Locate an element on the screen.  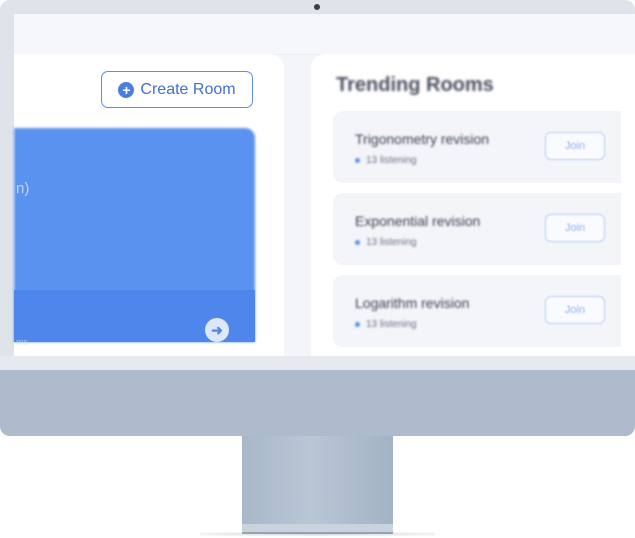
monitor-stand is located at coordinates (317, 481).